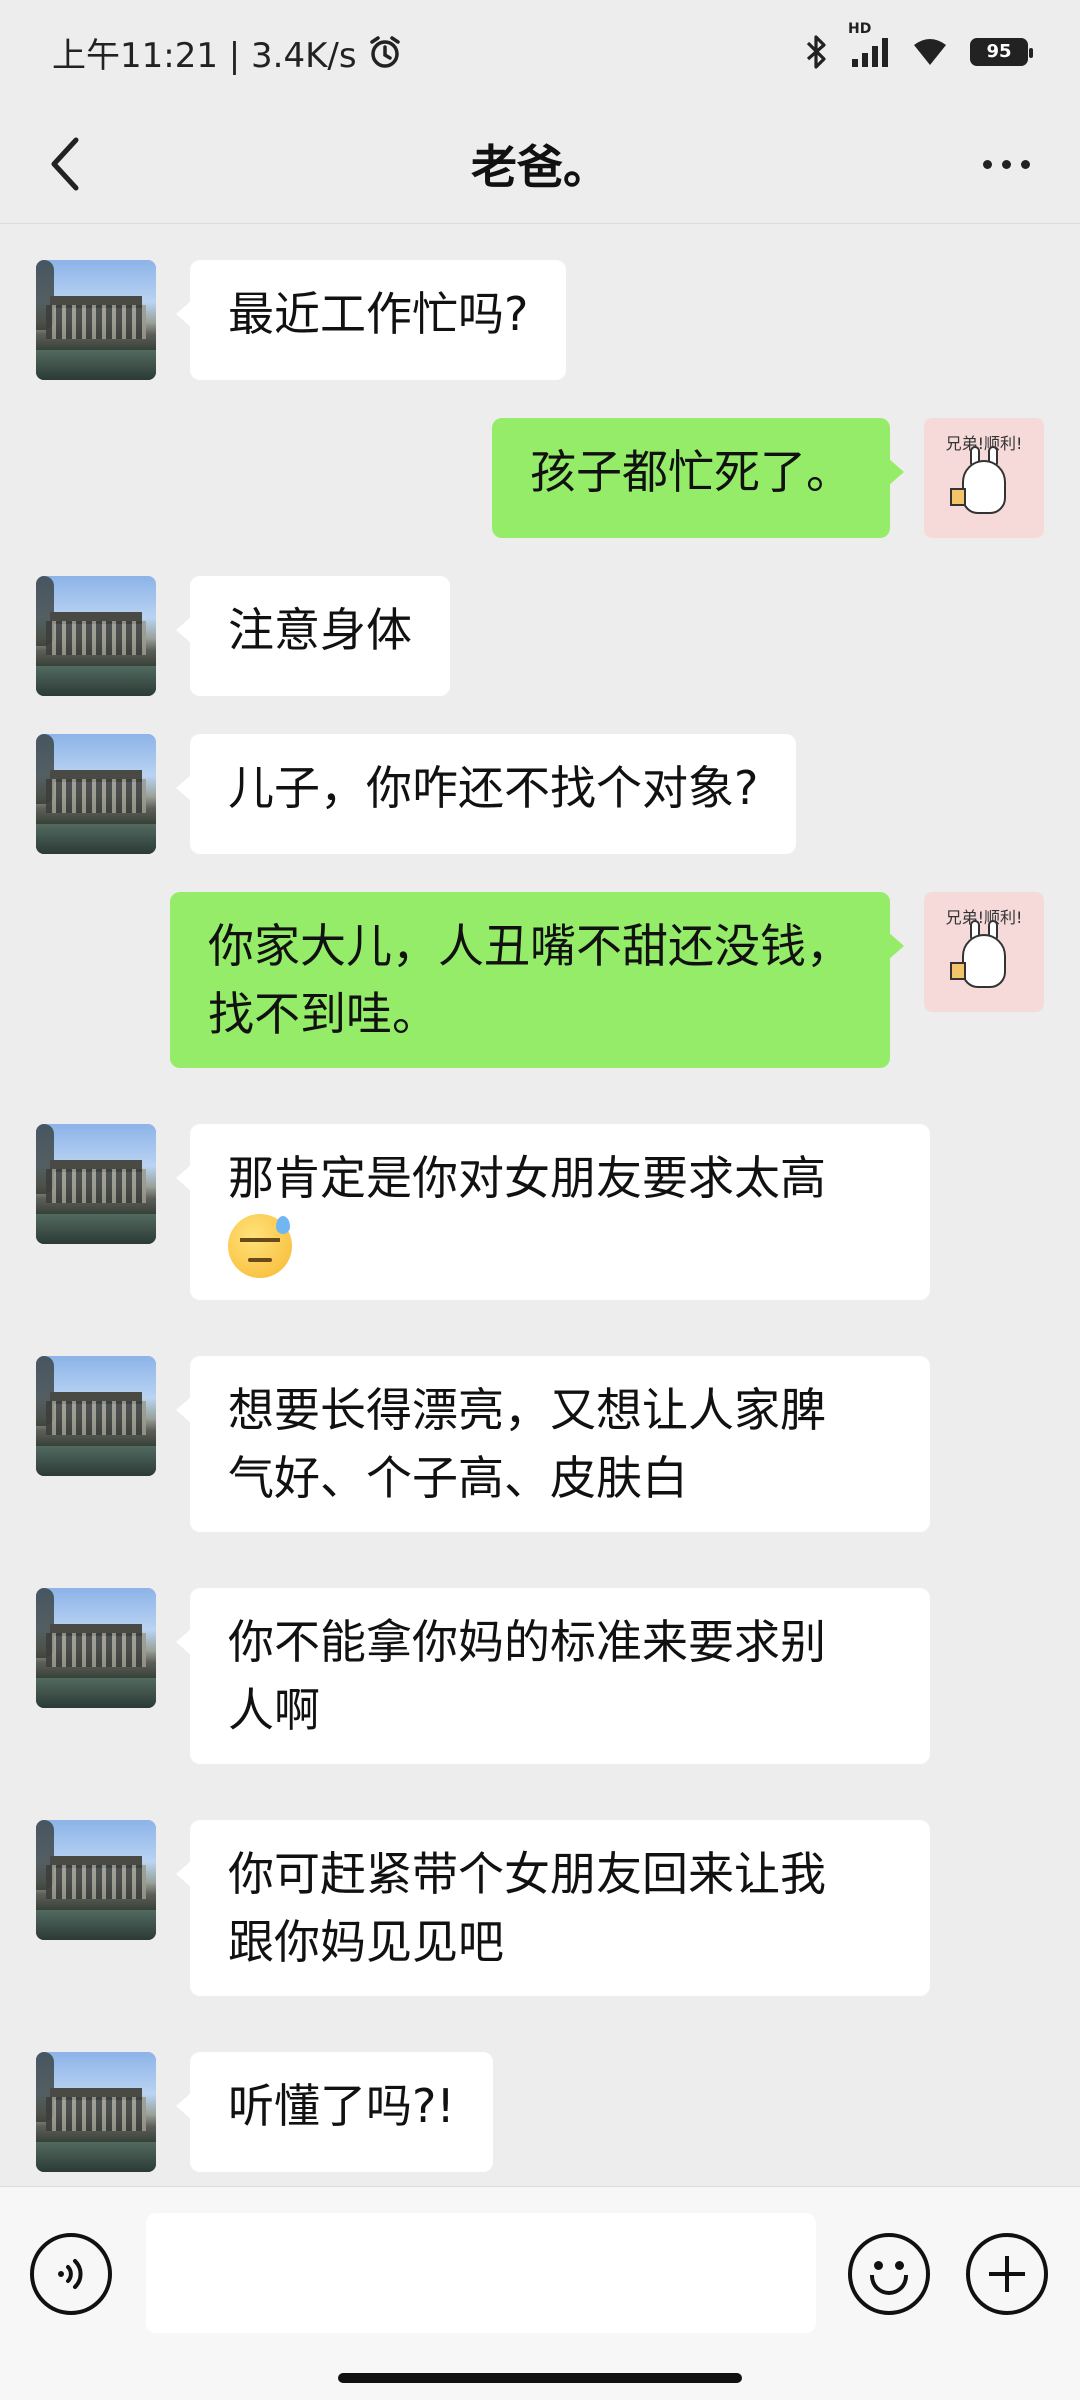  Describe the element at coordinates (493, 788) in the screenshot. I see `message-text: 儿子，你咋还不找个对象?` at that location.